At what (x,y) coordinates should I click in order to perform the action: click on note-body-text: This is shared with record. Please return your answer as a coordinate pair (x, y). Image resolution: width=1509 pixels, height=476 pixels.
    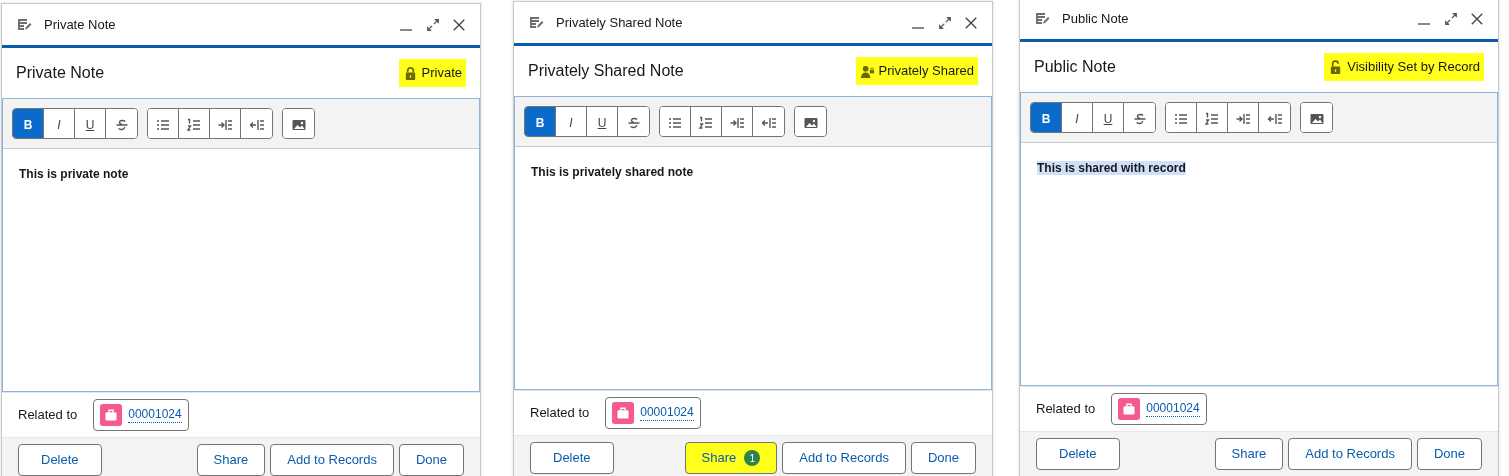
    Looking at the image, I should click on (1111, 168).